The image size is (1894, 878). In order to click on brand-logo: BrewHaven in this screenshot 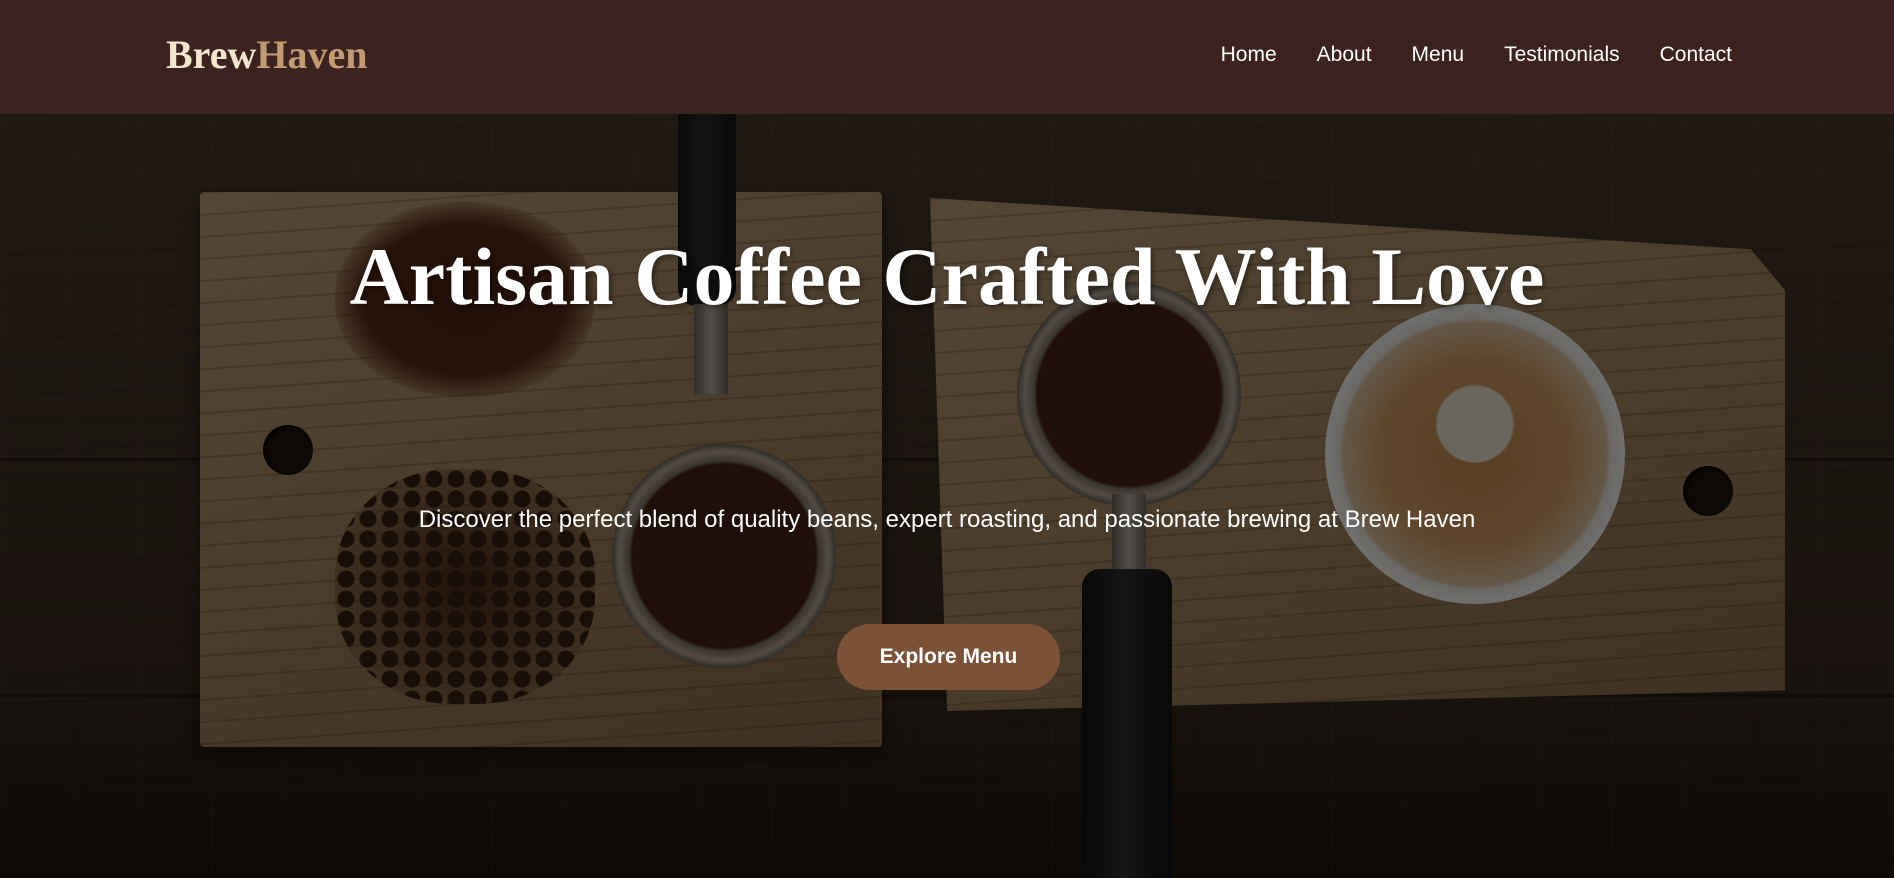, I will do `click(266, 55)`.